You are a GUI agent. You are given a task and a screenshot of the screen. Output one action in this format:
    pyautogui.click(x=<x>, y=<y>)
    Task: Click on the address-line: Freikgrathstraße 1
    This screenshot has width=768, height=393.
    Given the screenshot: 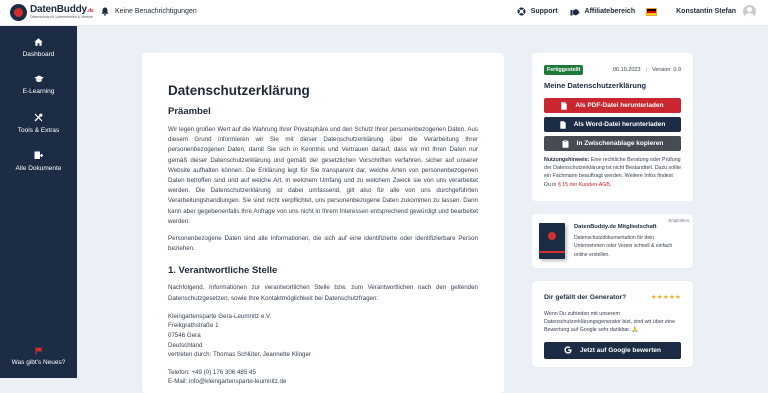 What is the action you would take?
    pyautogui.click(x=193, y=326)
    